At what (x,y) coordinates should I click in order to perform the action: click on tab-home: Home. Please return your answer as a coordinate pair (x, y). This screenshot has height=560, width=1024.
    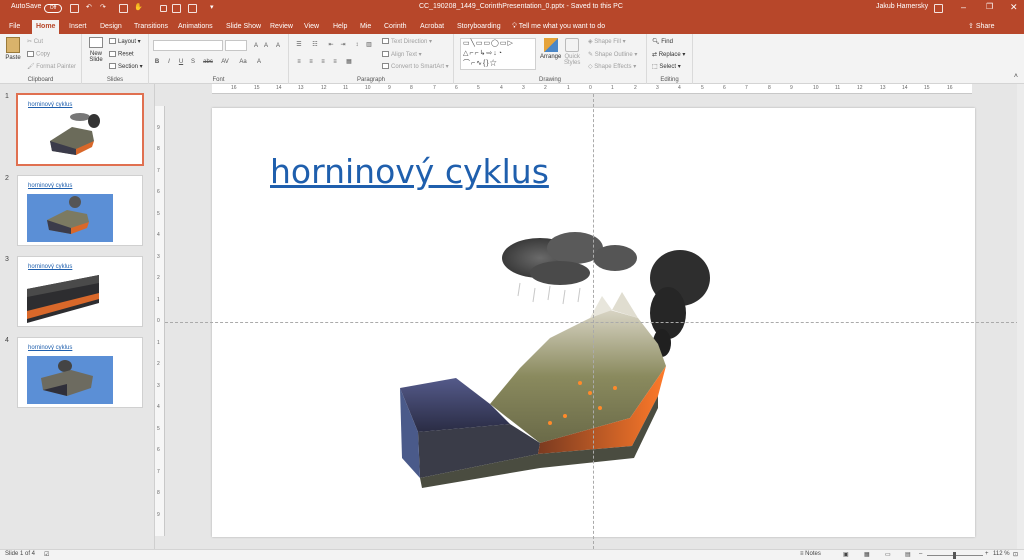
    Looking at the image, I should click on (46, 27).